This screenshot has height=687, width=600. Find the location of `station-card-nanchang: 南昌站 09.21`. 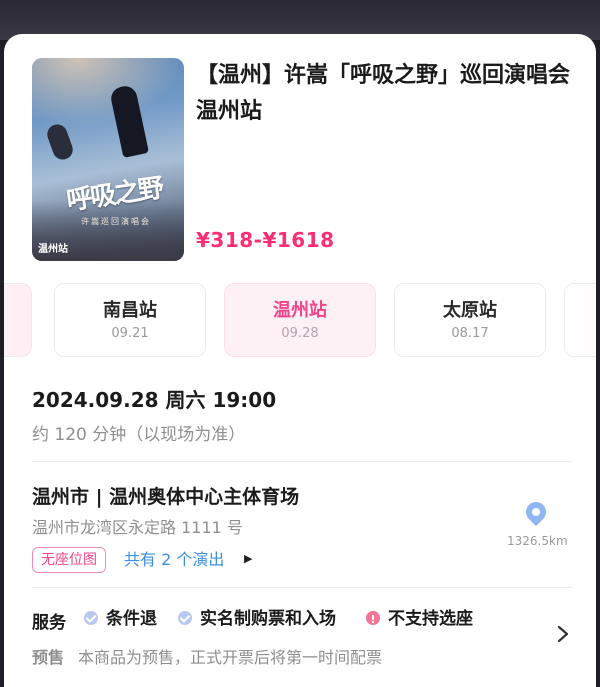

station-card-nanchang: 南昌站 09.21 is located at coordinates (130, 320).